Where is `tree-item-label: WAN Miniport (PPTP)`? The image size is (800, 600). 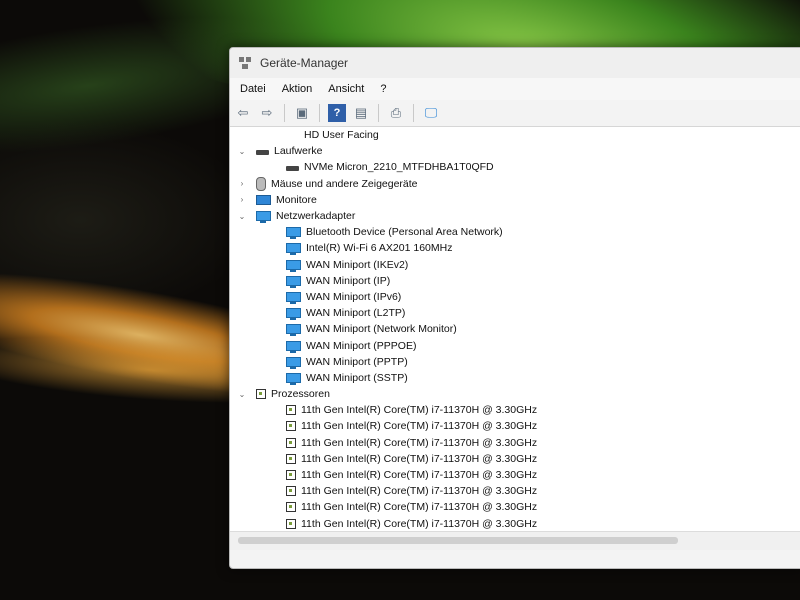
tree-item-label: WAN Miniport (PPTP) is located at coordinates (357, 361).